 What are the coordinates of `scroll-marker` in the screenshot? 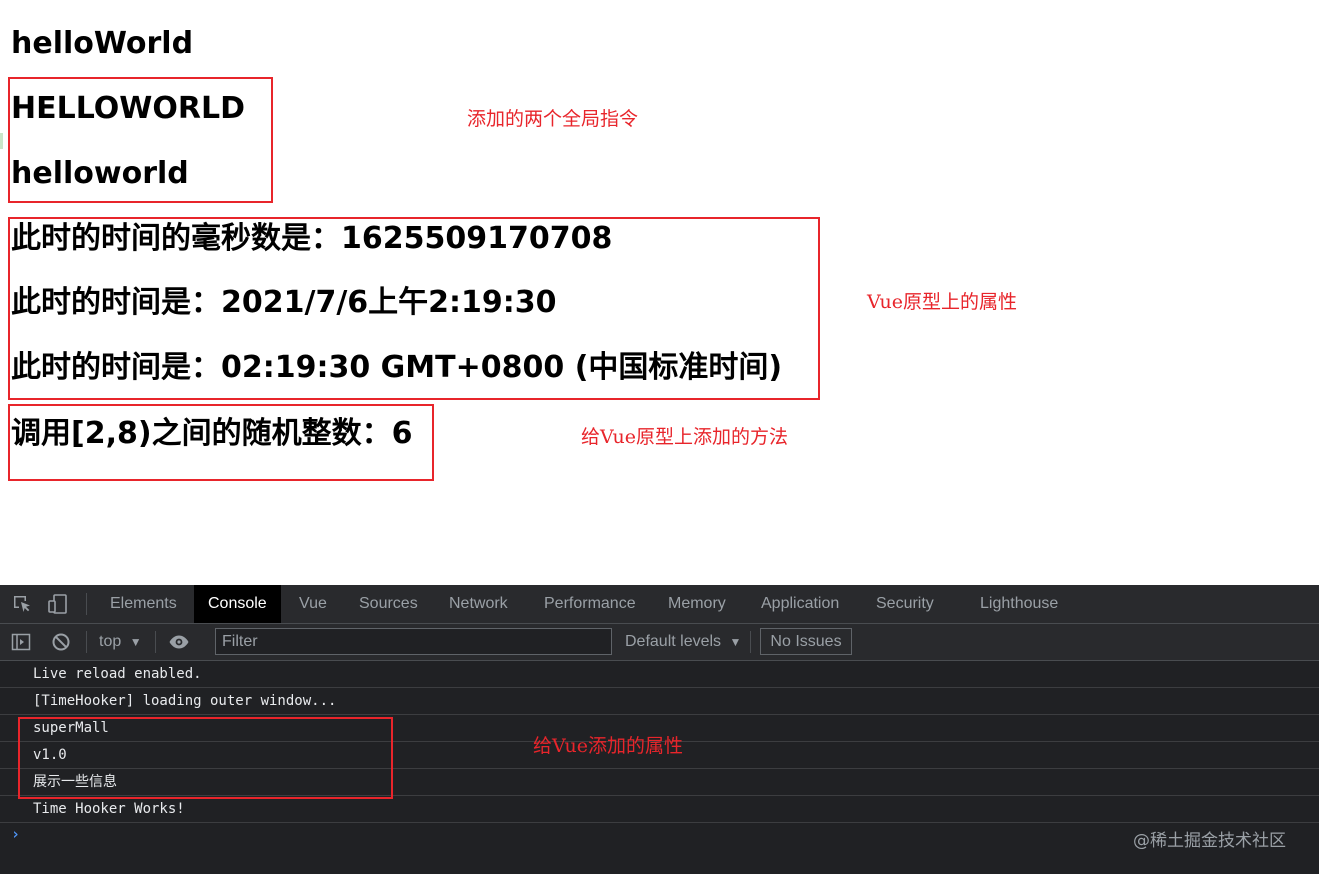 It's located at (1, 141).